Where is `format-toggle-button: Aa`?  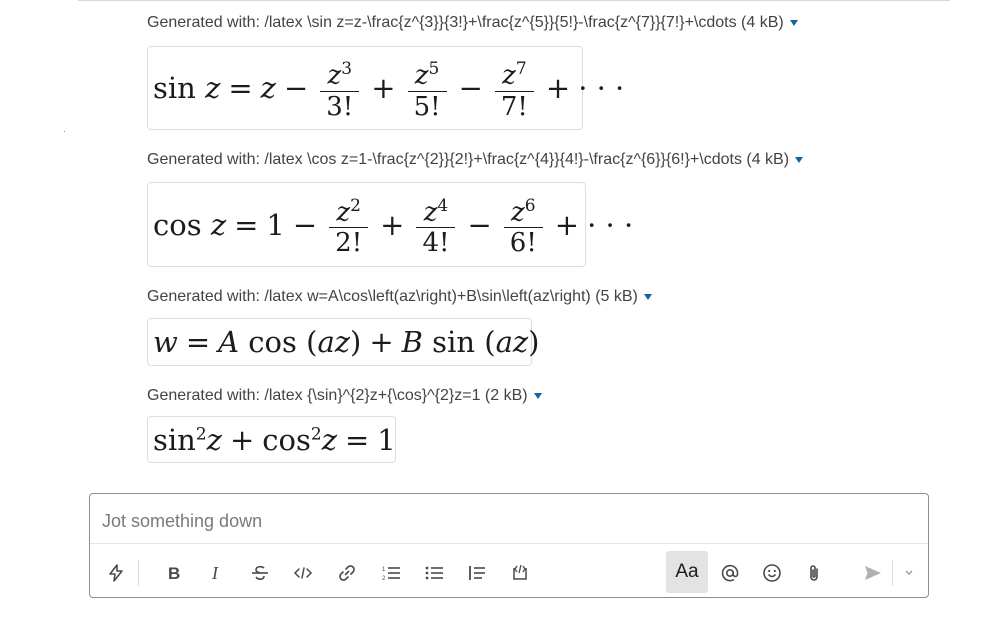 format-toggle-button: Aa is located at coordinates (687, 572).